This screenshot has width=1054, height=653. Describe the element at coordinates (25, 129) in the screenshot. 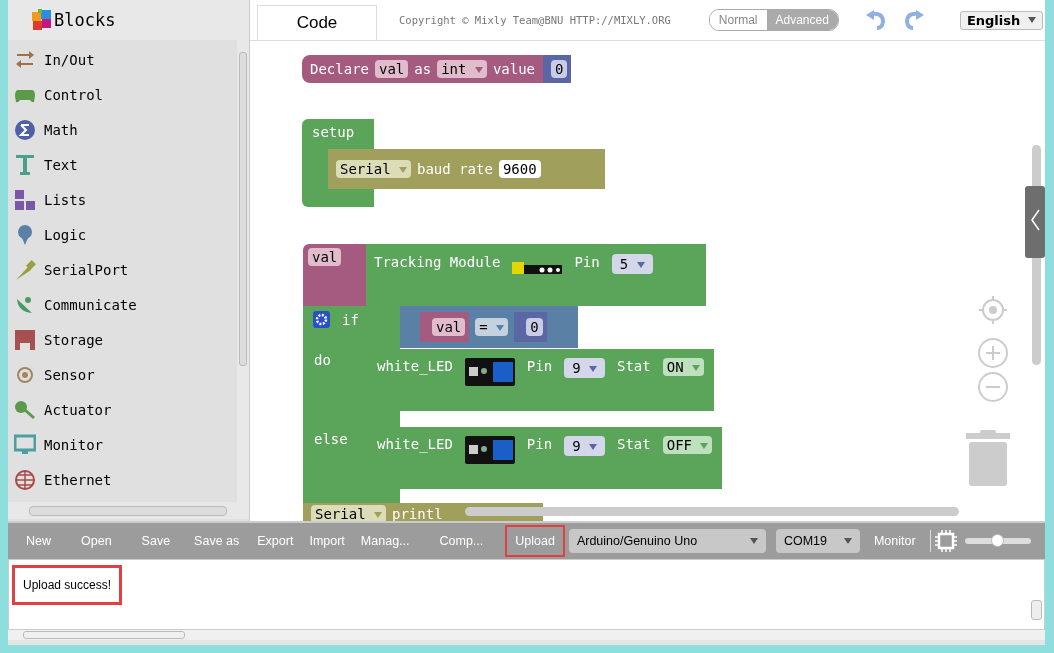

I see `sigma-icon` at that location.